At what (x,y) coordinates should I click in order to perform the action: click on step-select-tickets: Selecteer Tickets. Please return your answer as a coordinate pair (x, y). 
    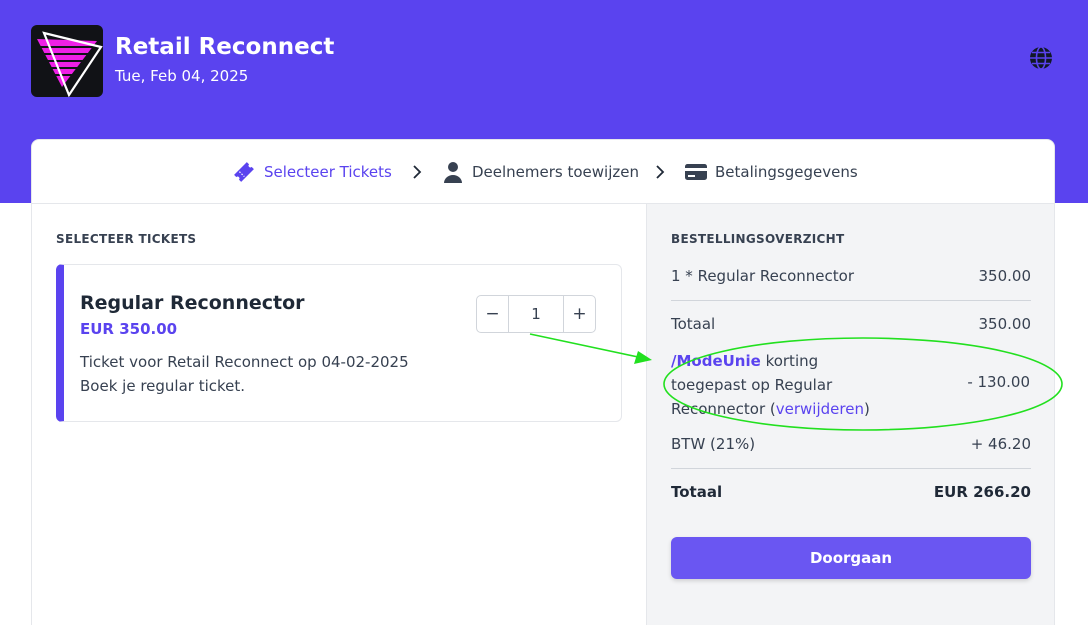
    Looking at the image, I should click on (312, 172).